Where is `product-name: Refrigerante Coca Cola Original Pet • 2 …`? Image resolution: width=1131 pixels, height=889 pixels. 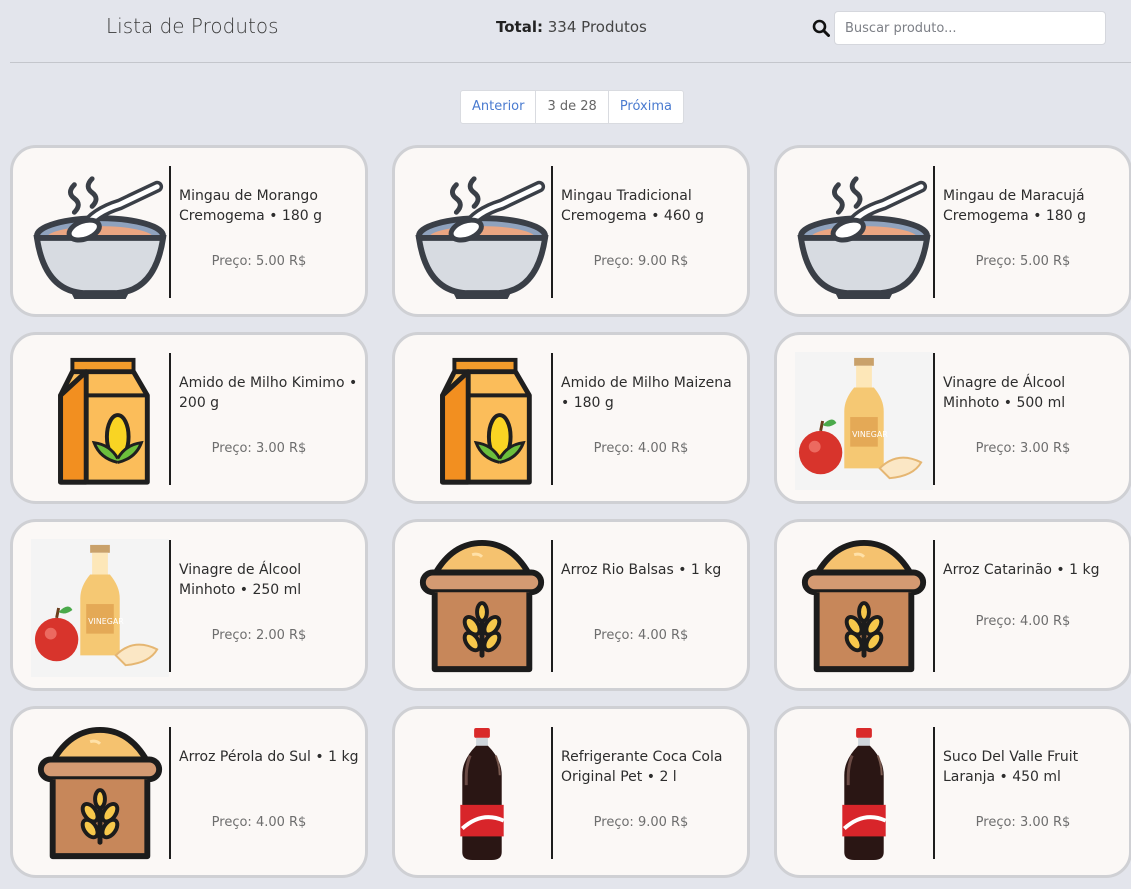
product-name: Refrigerante Coca Cola Original Pet • 2 … is located at coordinates (642, 767).